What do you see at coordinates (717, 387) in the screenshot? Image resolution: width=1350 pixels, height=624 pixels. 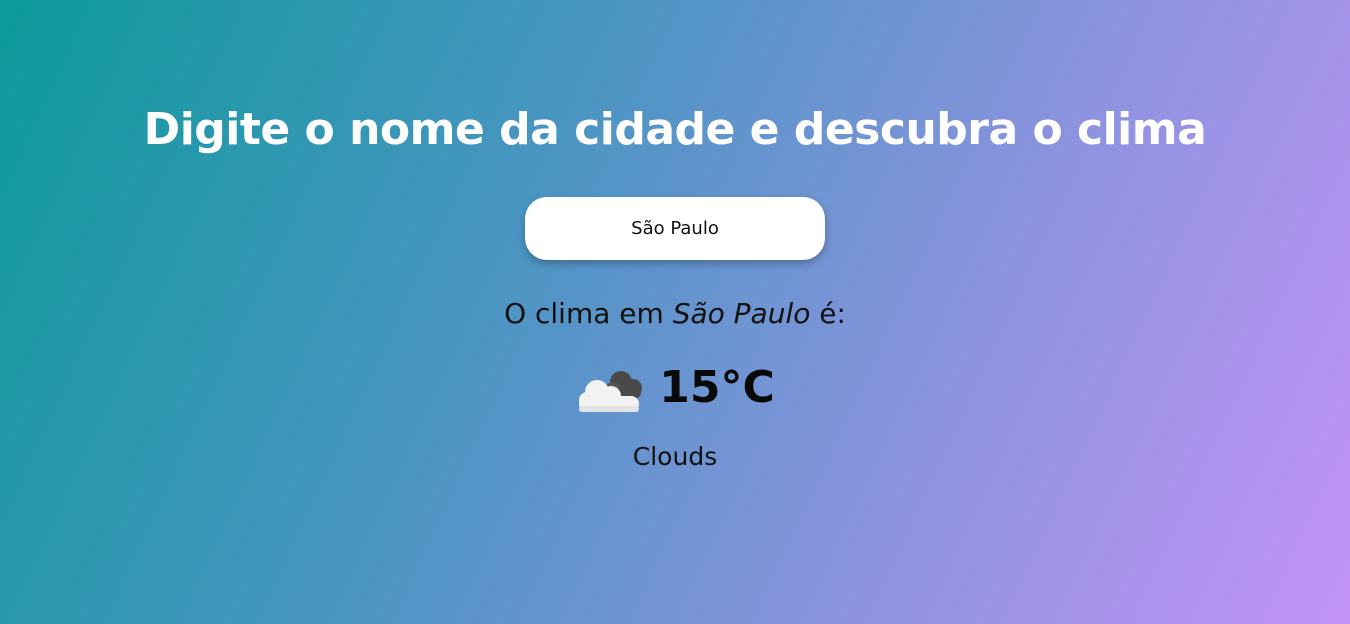 I see `temperature-value: 15°C` at bounding box center [717, 387].